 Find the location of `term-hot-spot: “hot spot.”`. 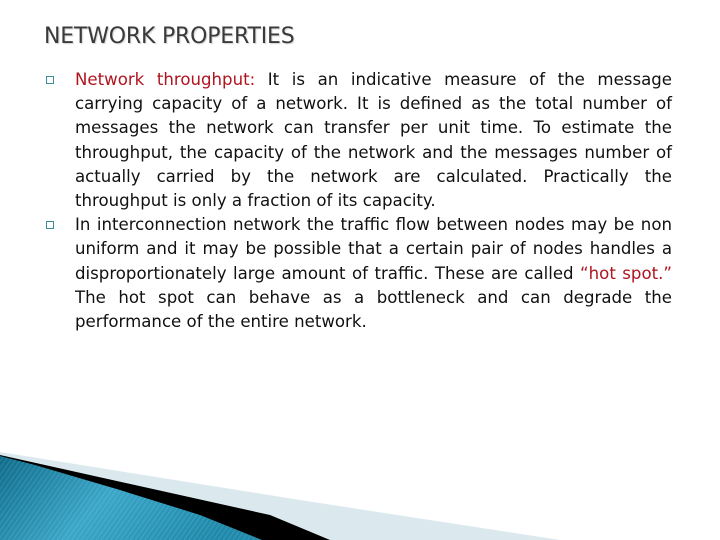

term-hot-spot: “hot spot.” is located at coordinates (626, 273).